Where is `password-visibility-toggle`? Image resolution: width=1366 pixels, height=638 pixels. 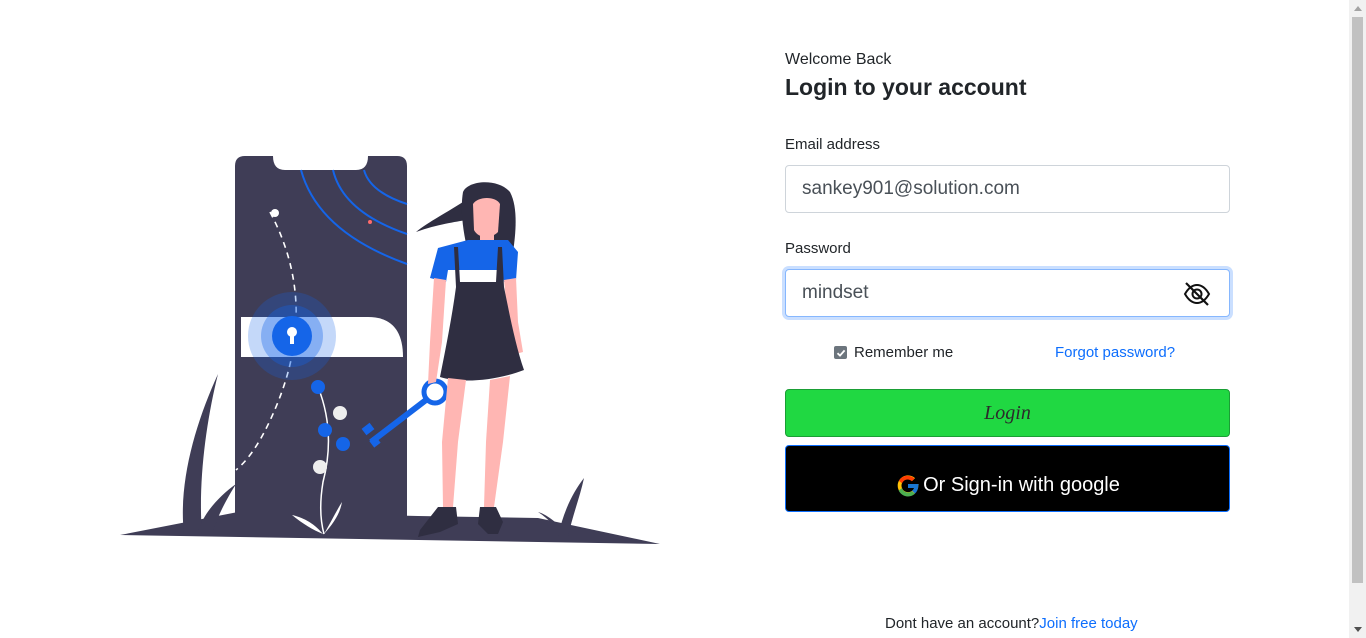 password-visibility-toggle is located at coordinates (1197, 294).